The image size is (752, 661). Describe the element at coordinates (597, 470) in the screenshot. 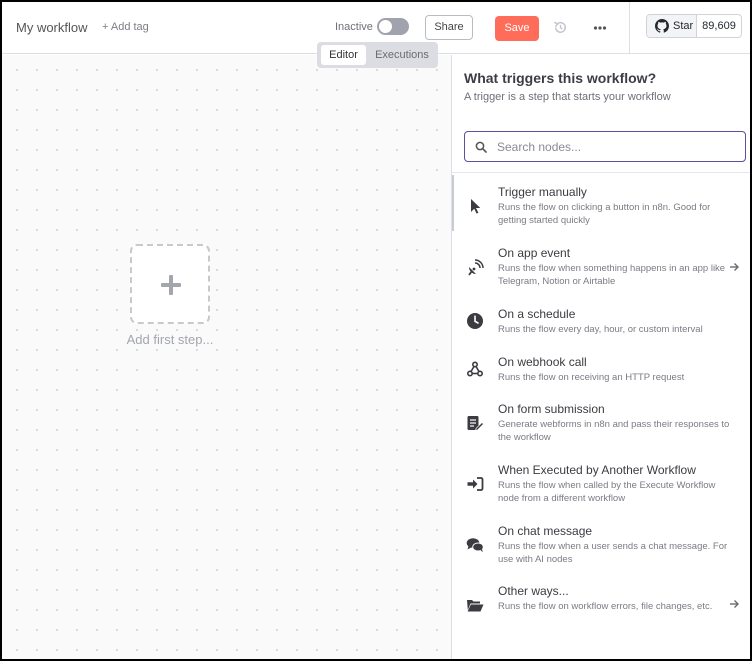

I see `trigger-title: When Executed by Another Workflow` at that location.